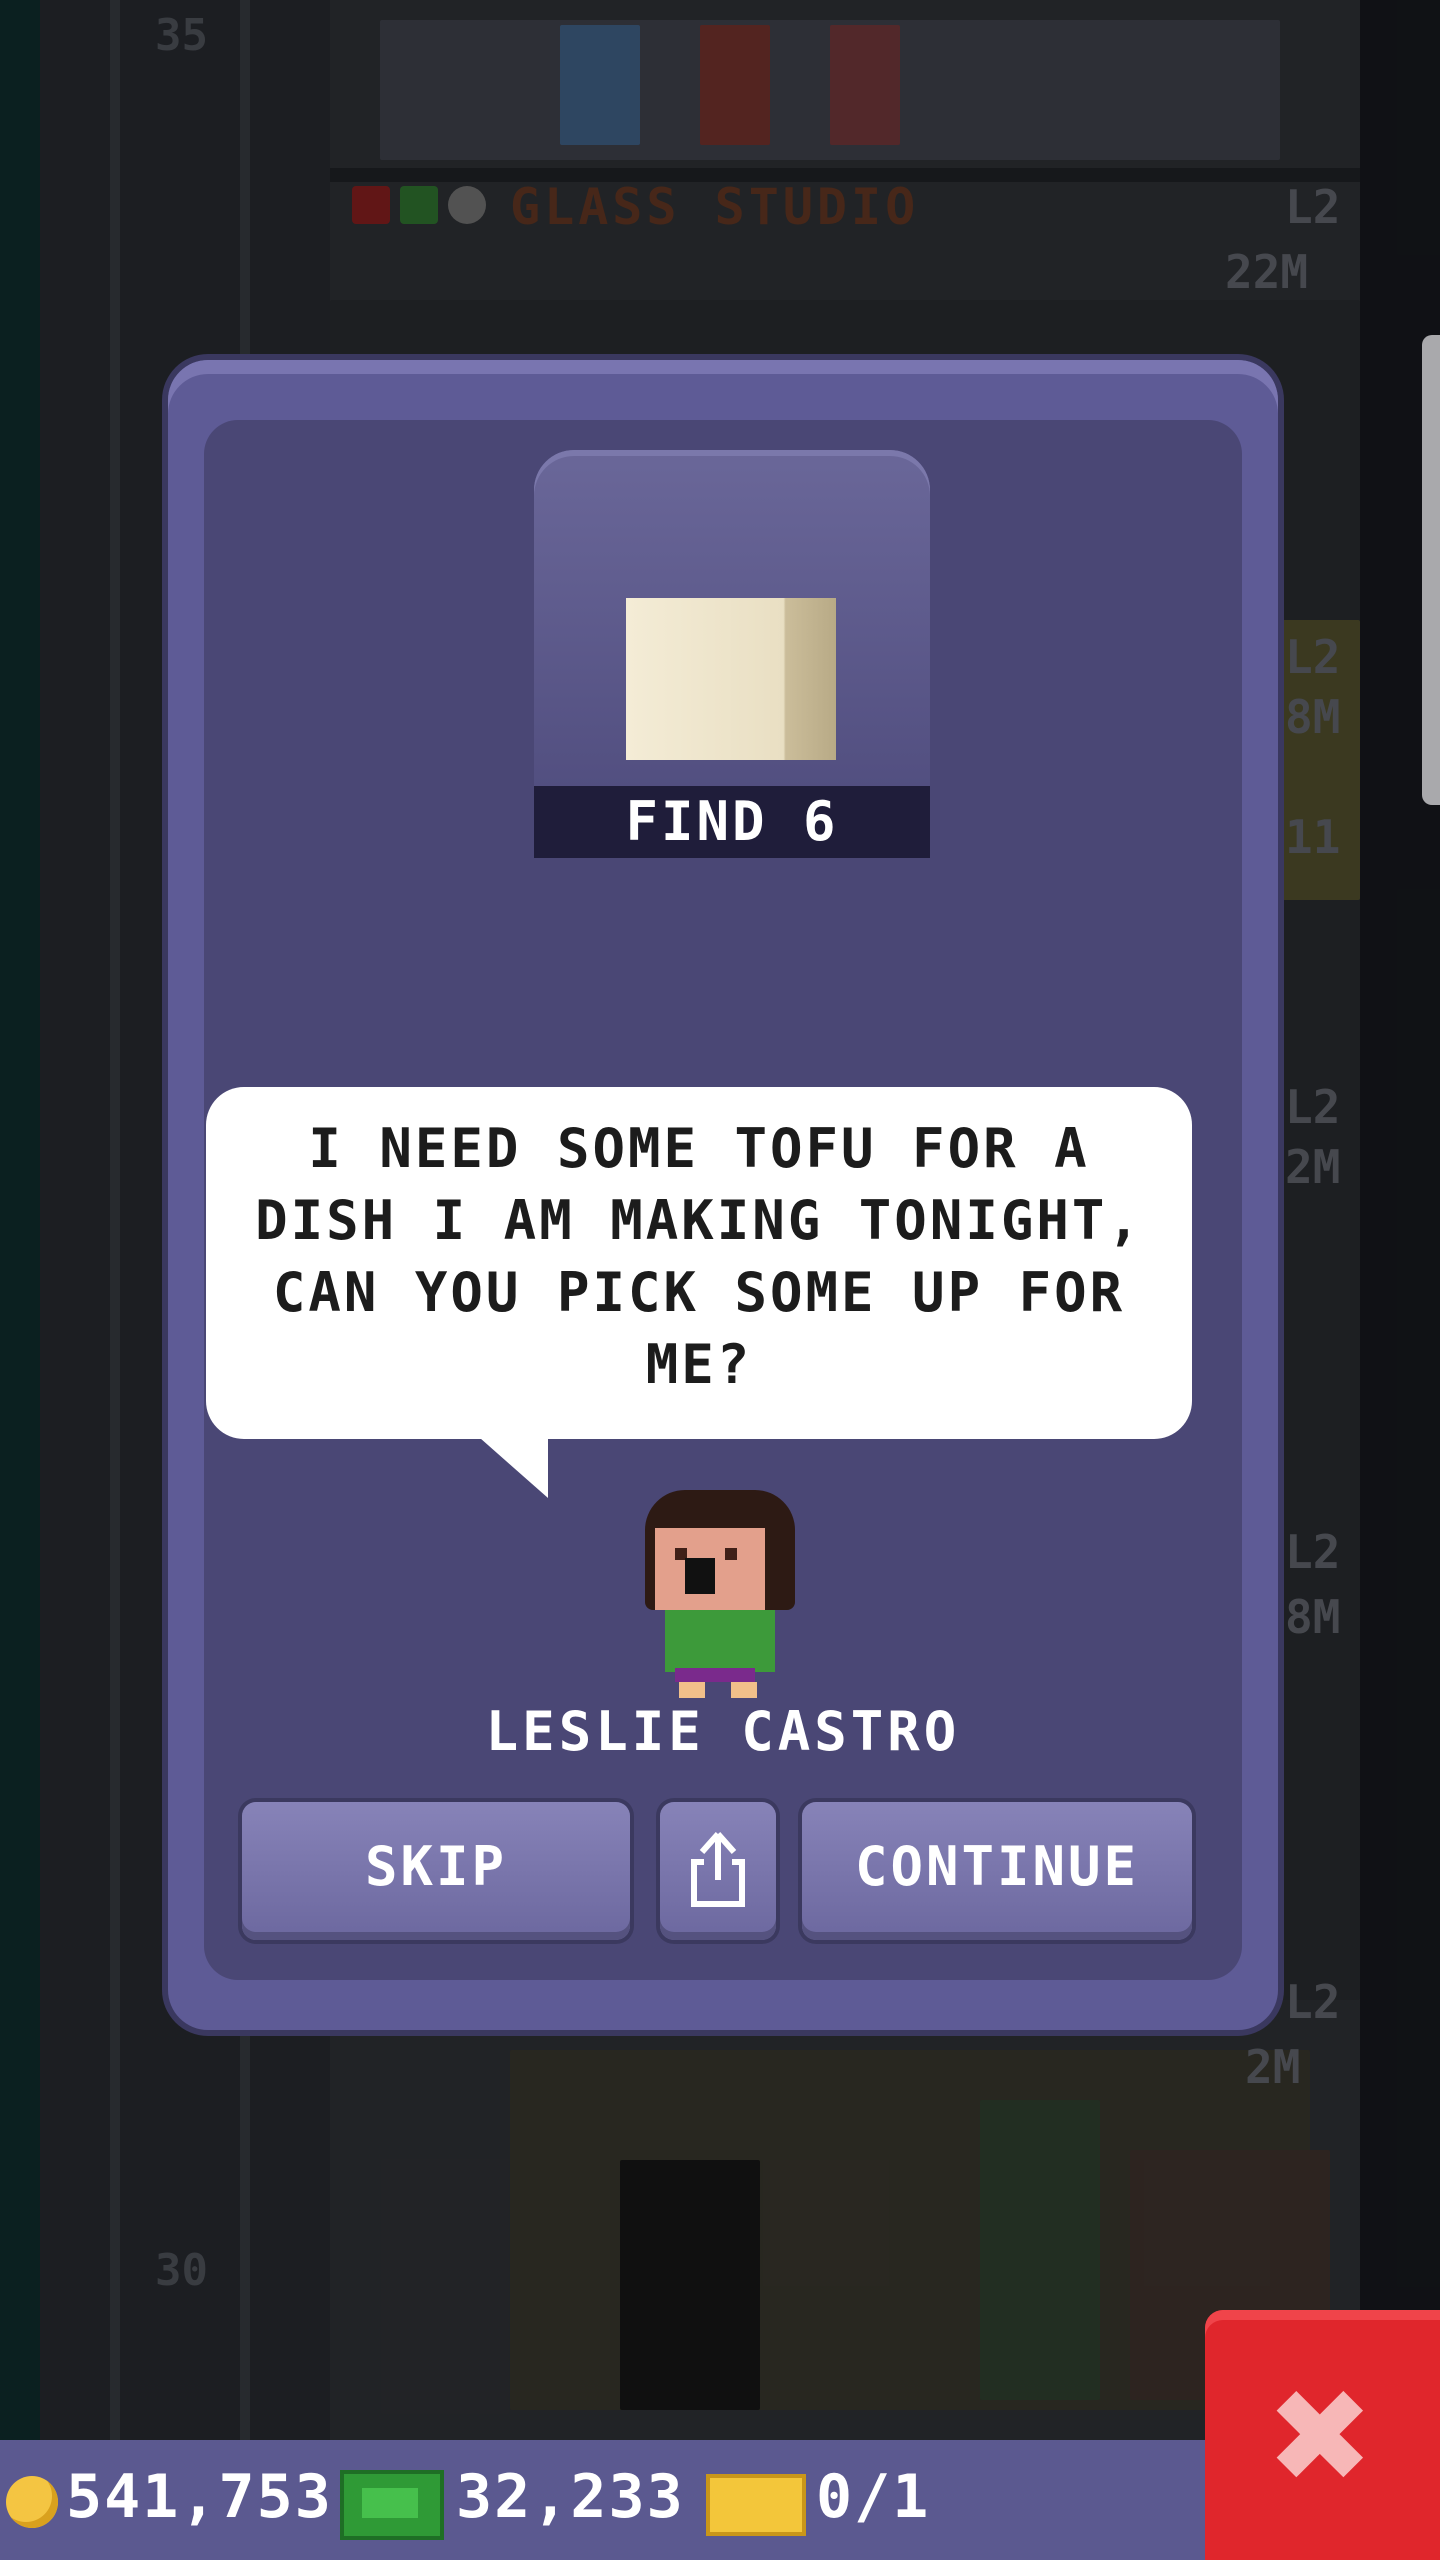 Image resolution: width=1440 pixels, height=2560 pixels. Describe the element at coordinates (756, 2505) in the screenshot. I see `golden-ticket-icon` at that location.